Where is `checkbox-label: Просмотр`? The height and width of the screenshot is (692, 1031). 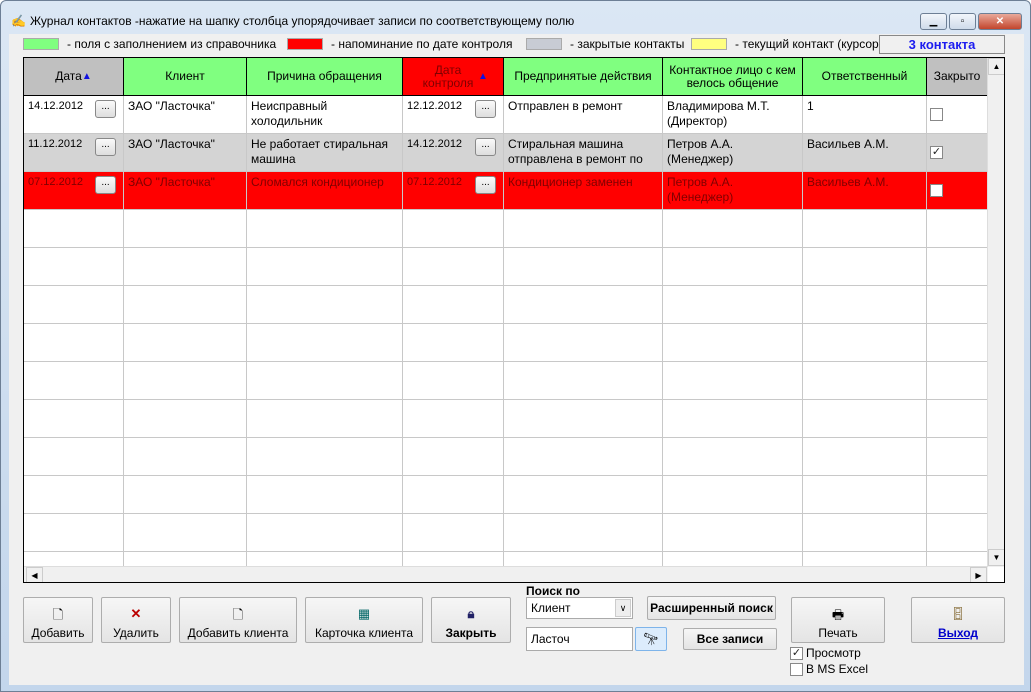
checkbox-label: Просмотр is located at coordinates (833, 653).